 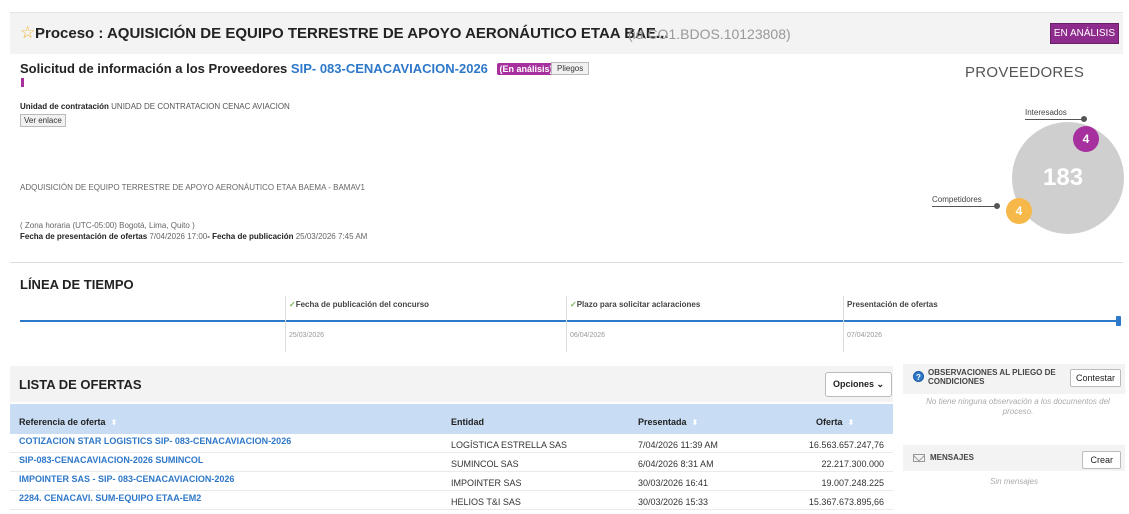 What do you see at coordinates (859, 384) in the screenshot?
I see `opciones-button: Opciones ⌄` at bounding box center [859, 384].